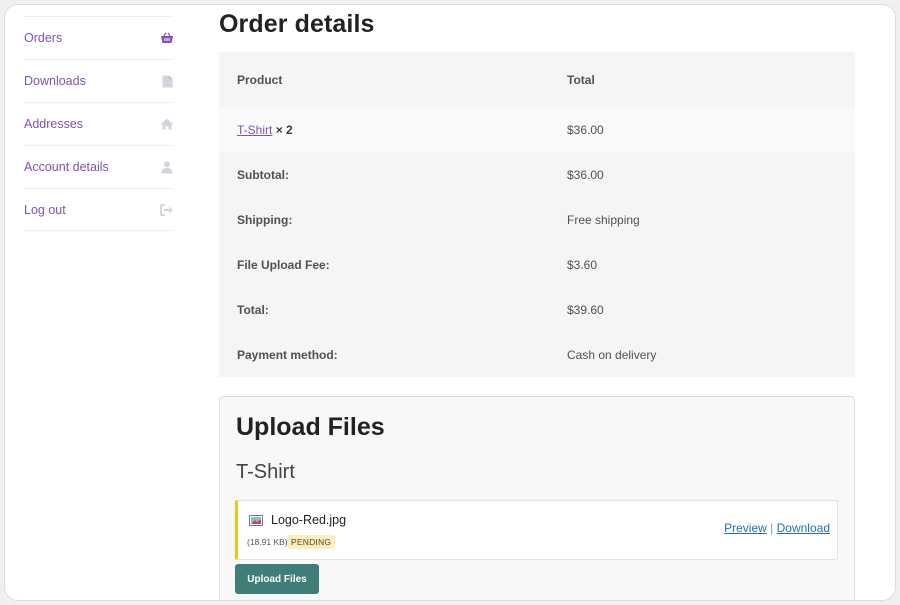 This screenshot has width=900, height=605. I want to click on sidebar-item-label: Downloads, so click(55, 81).